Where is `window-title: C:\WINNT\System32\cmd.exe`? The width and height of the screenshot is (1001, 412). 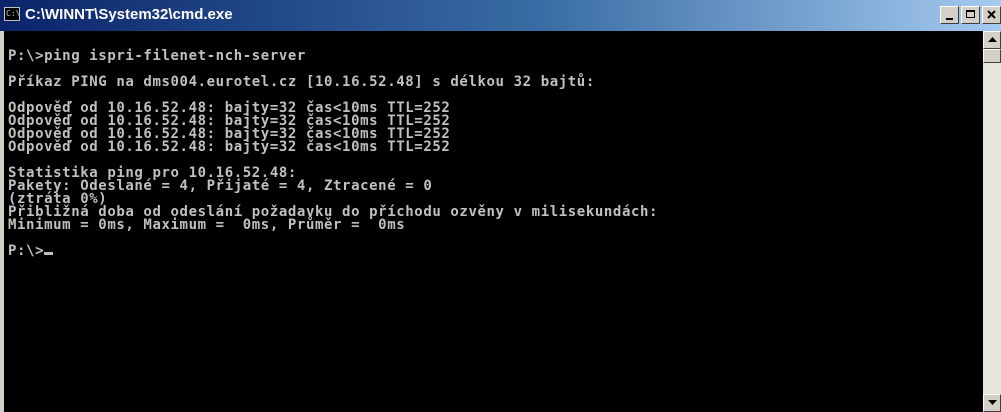
window-title: C:\WINNT\System32\cmd.exe is located at coordinates (129, 14).